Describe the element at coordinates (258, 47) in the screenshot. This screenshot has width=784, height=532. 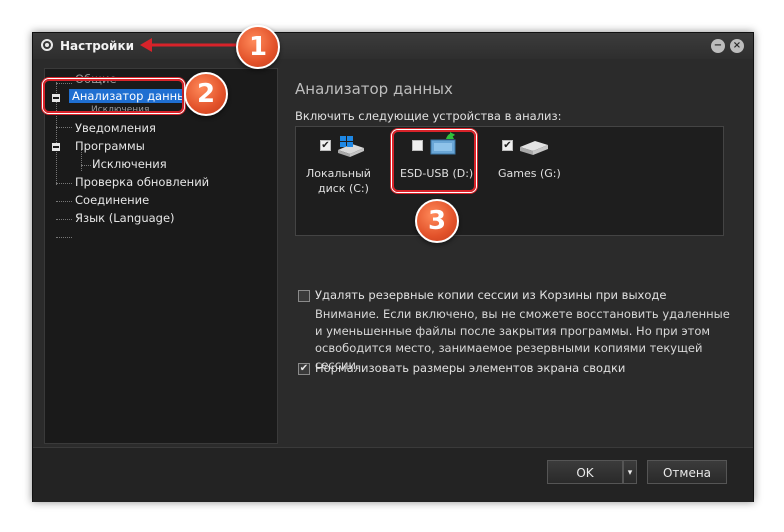
I see `callout-badge-1: 1` at that location.